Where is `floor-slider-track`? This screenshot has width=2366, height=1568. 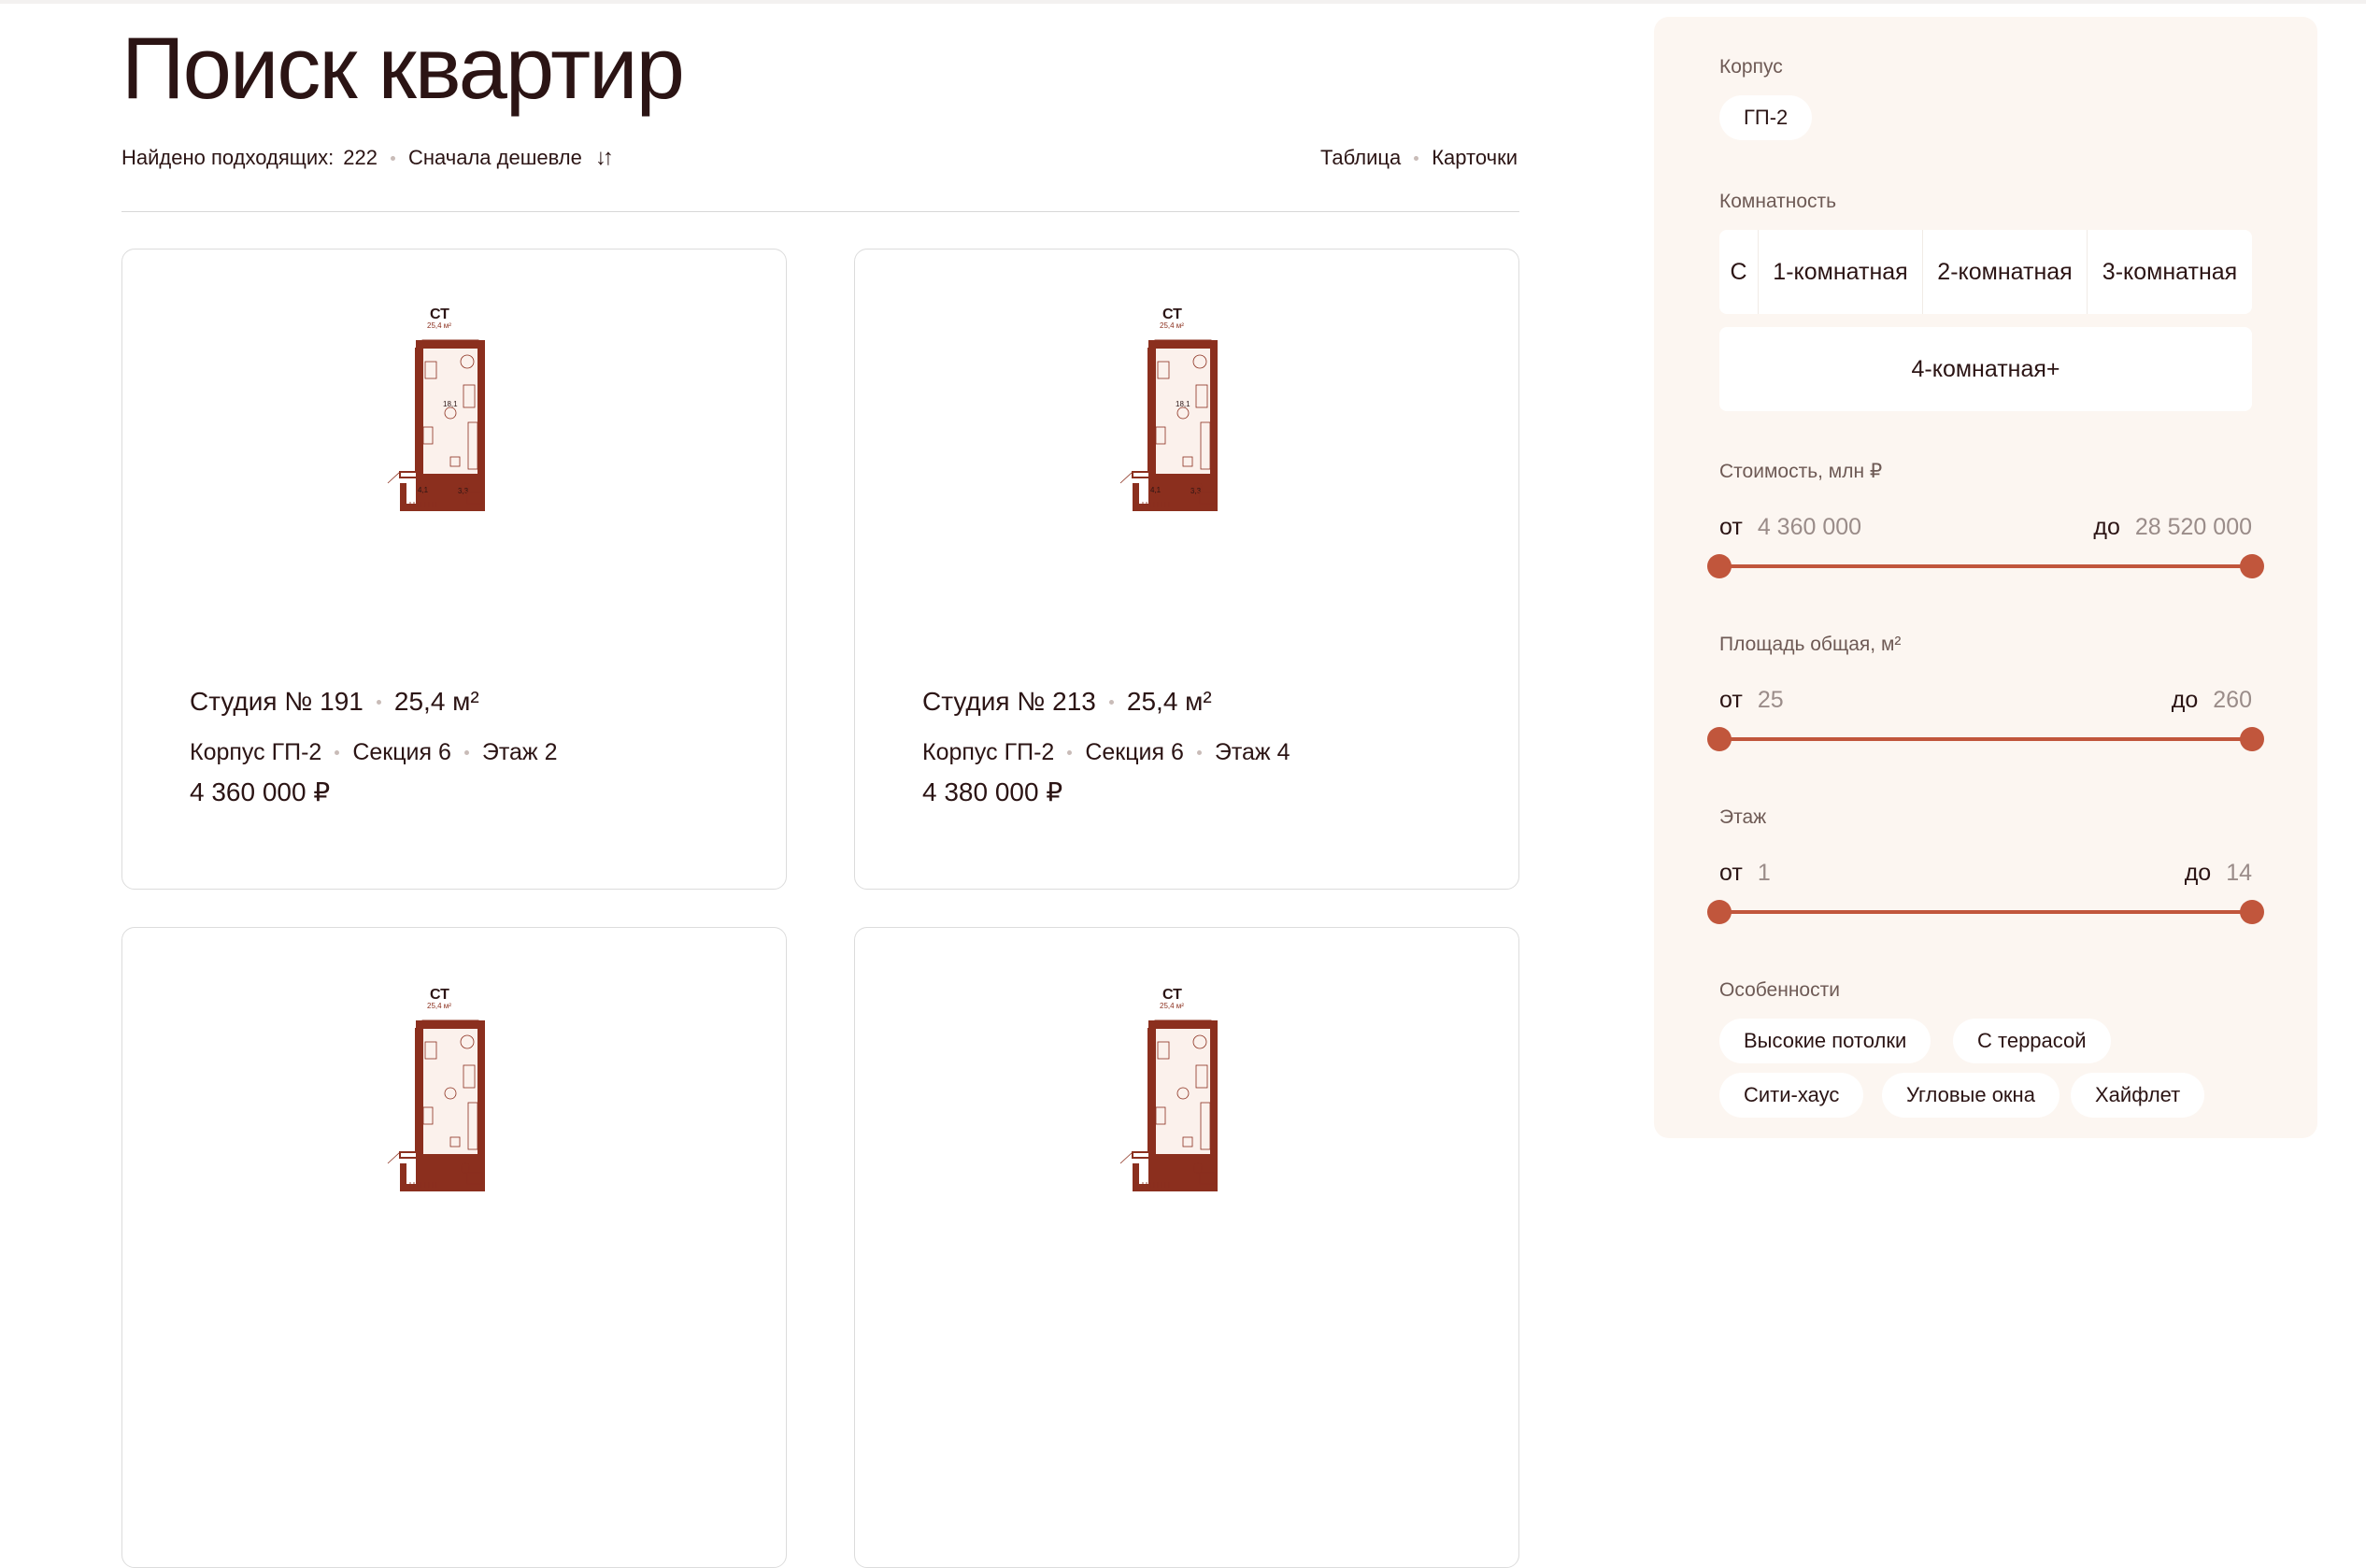 floor-slider-track is located at coordinates (1986, 912).